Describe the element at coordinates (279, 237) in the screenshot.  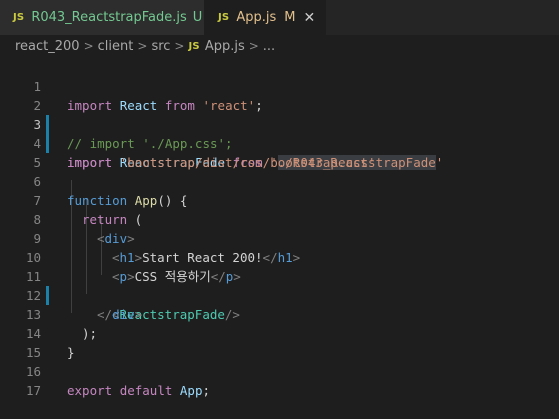
I see `code-line-9: 9 <h1>Start React 200!</h1>` at that location.